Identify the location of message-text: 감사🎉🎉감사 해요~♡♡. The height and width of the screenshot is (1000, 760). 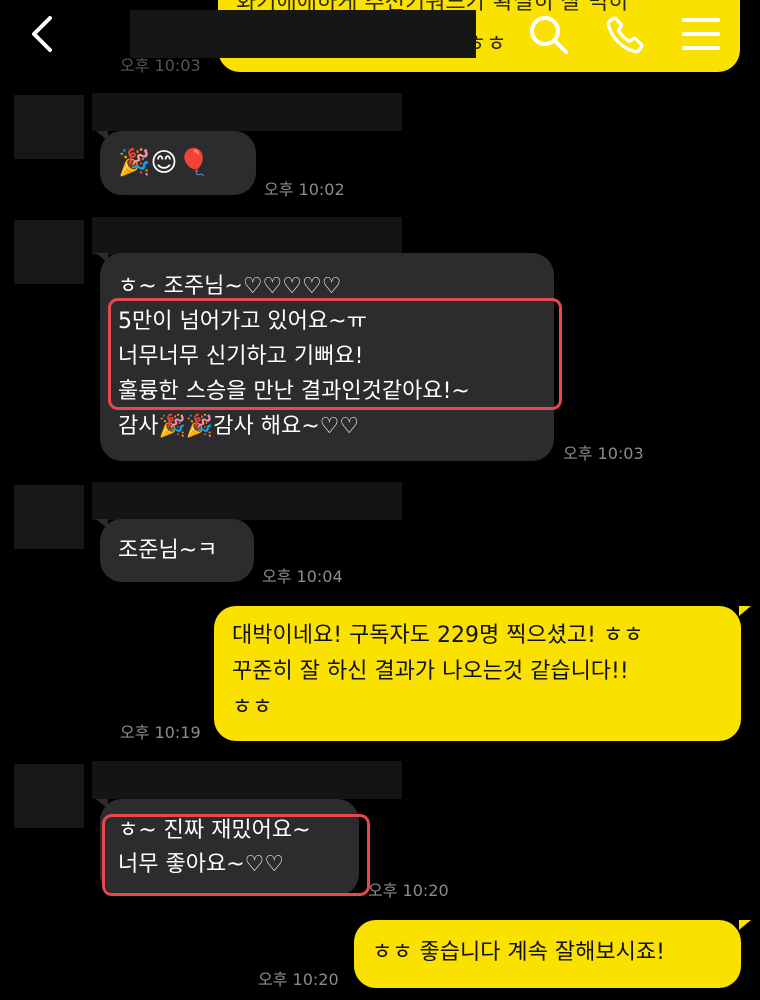
(239, 426).